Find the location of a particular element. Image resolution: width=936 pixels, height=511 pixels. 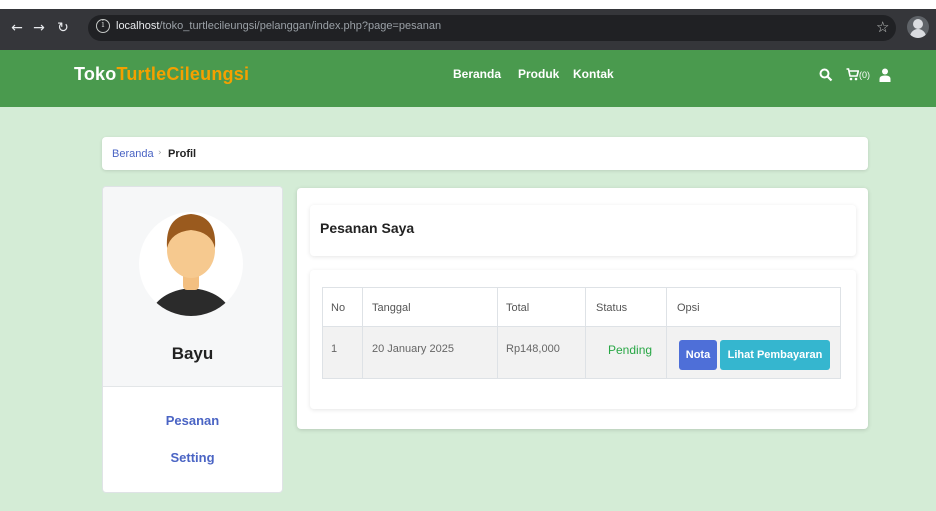

arrow-left-icon: ← is located at coordinates (17, 28).